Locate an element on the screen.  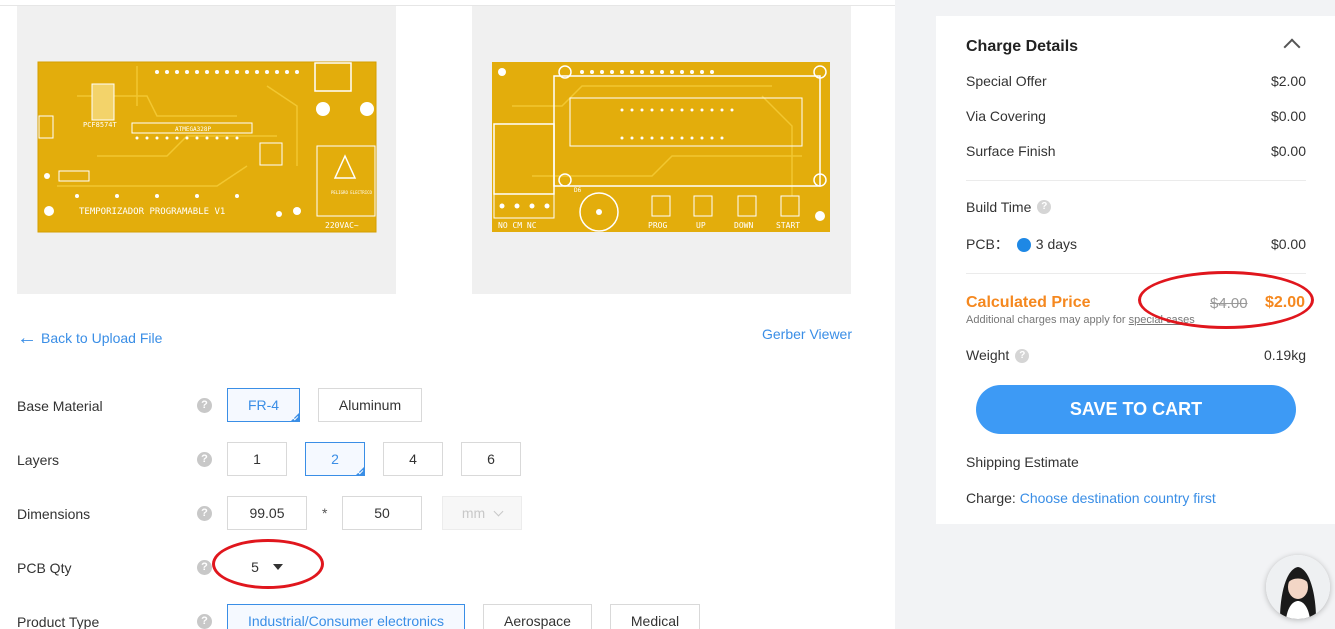
radio-selected-icon is located at coordinates (1023, 245).